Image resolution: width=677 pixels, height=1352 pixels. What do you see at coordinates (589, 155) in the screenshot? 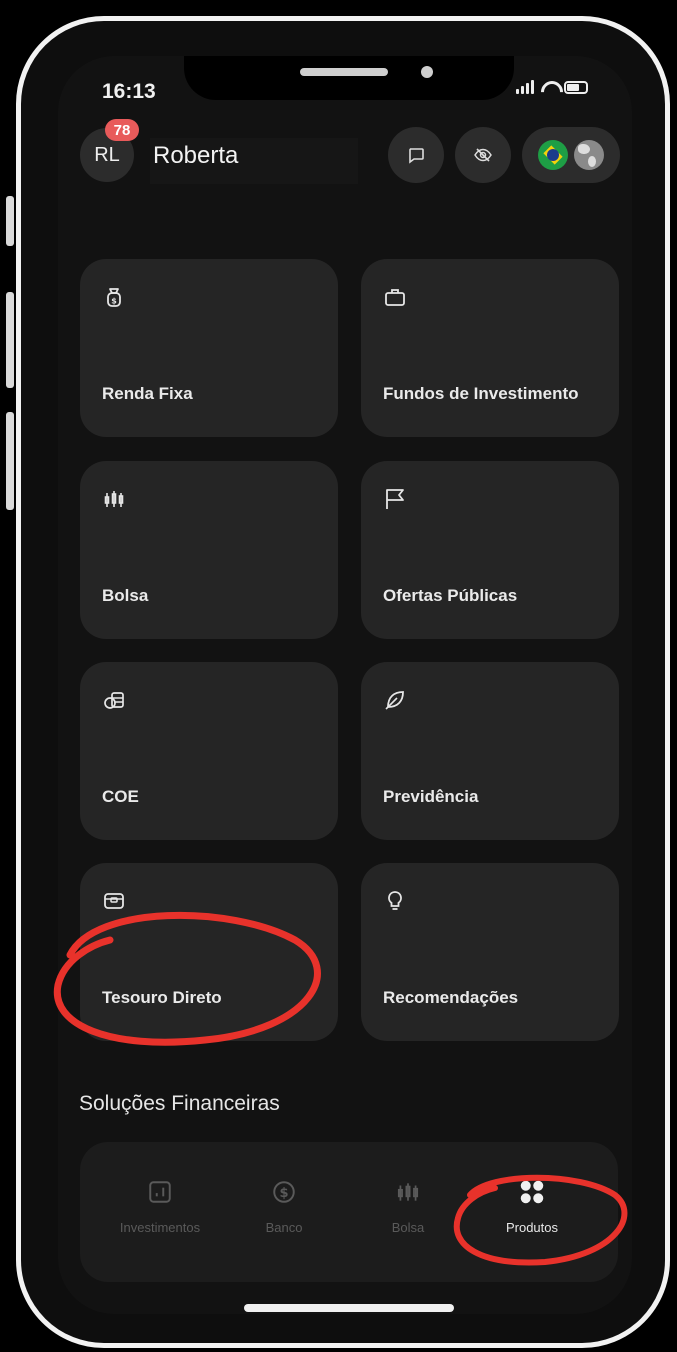
I see `globe-icon` at bounding box center [589, 155].